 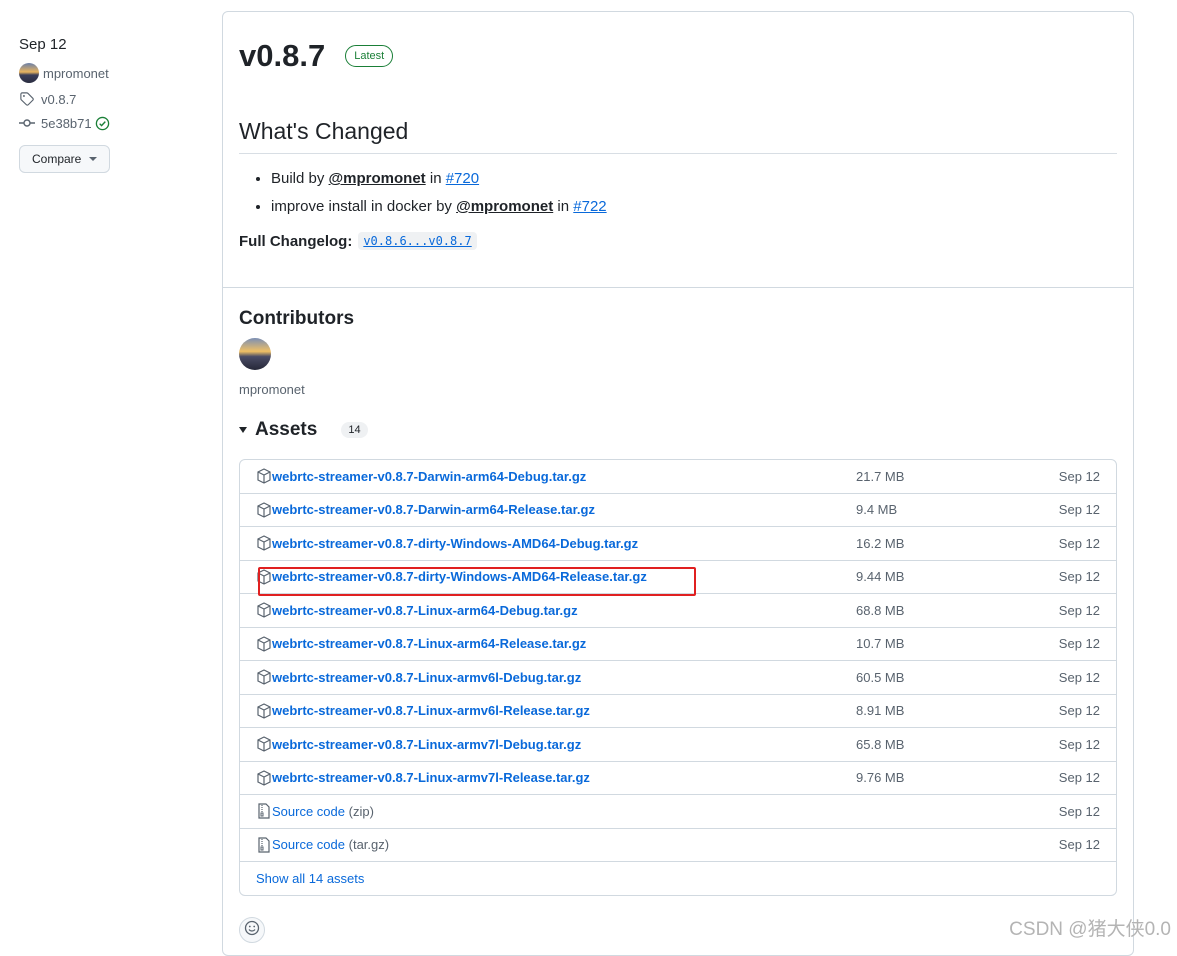 I want to click on tag-label: v0.8.7, so click(x=58, y=99).